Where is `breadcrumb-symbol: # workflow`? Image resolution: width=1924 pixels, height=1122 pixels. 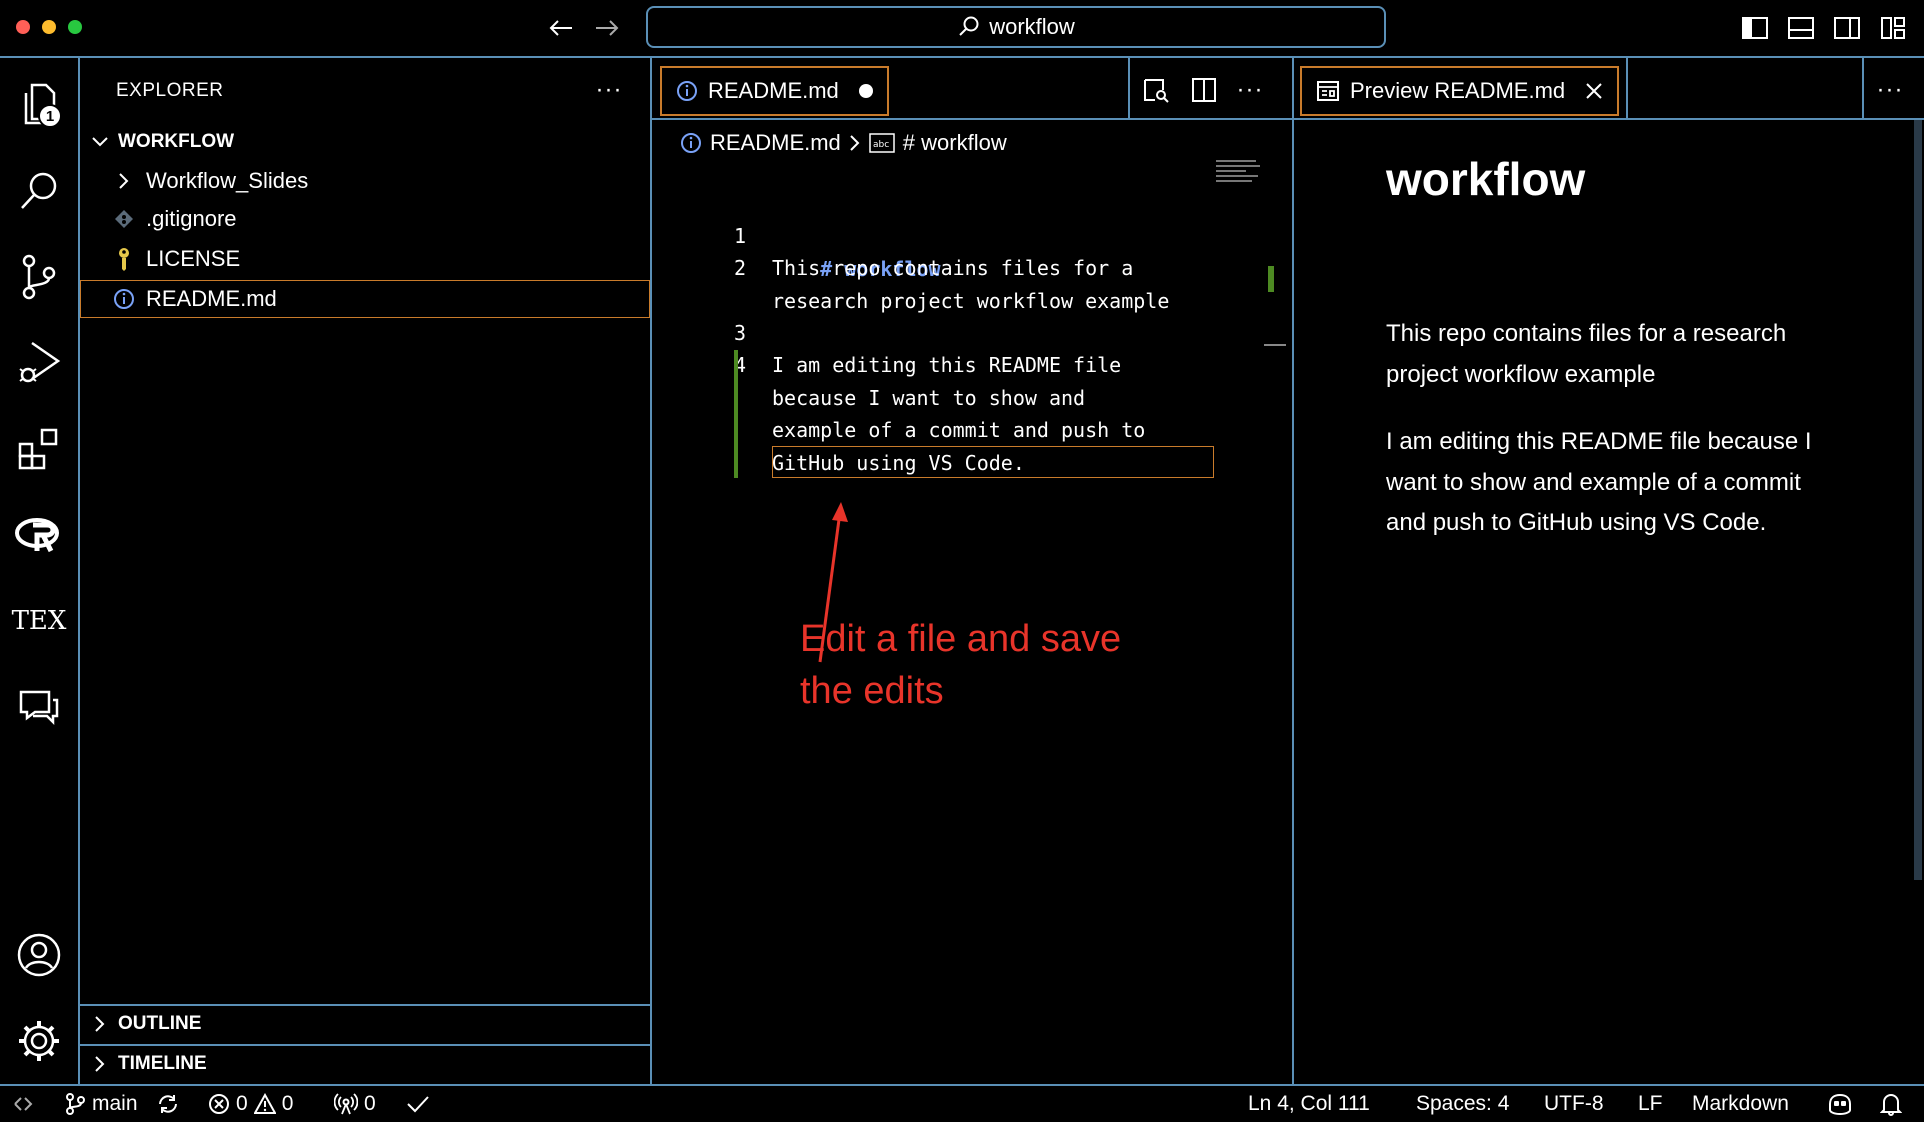
breadcrumb-symbol: # workflow is located at coordinates (955, 143).